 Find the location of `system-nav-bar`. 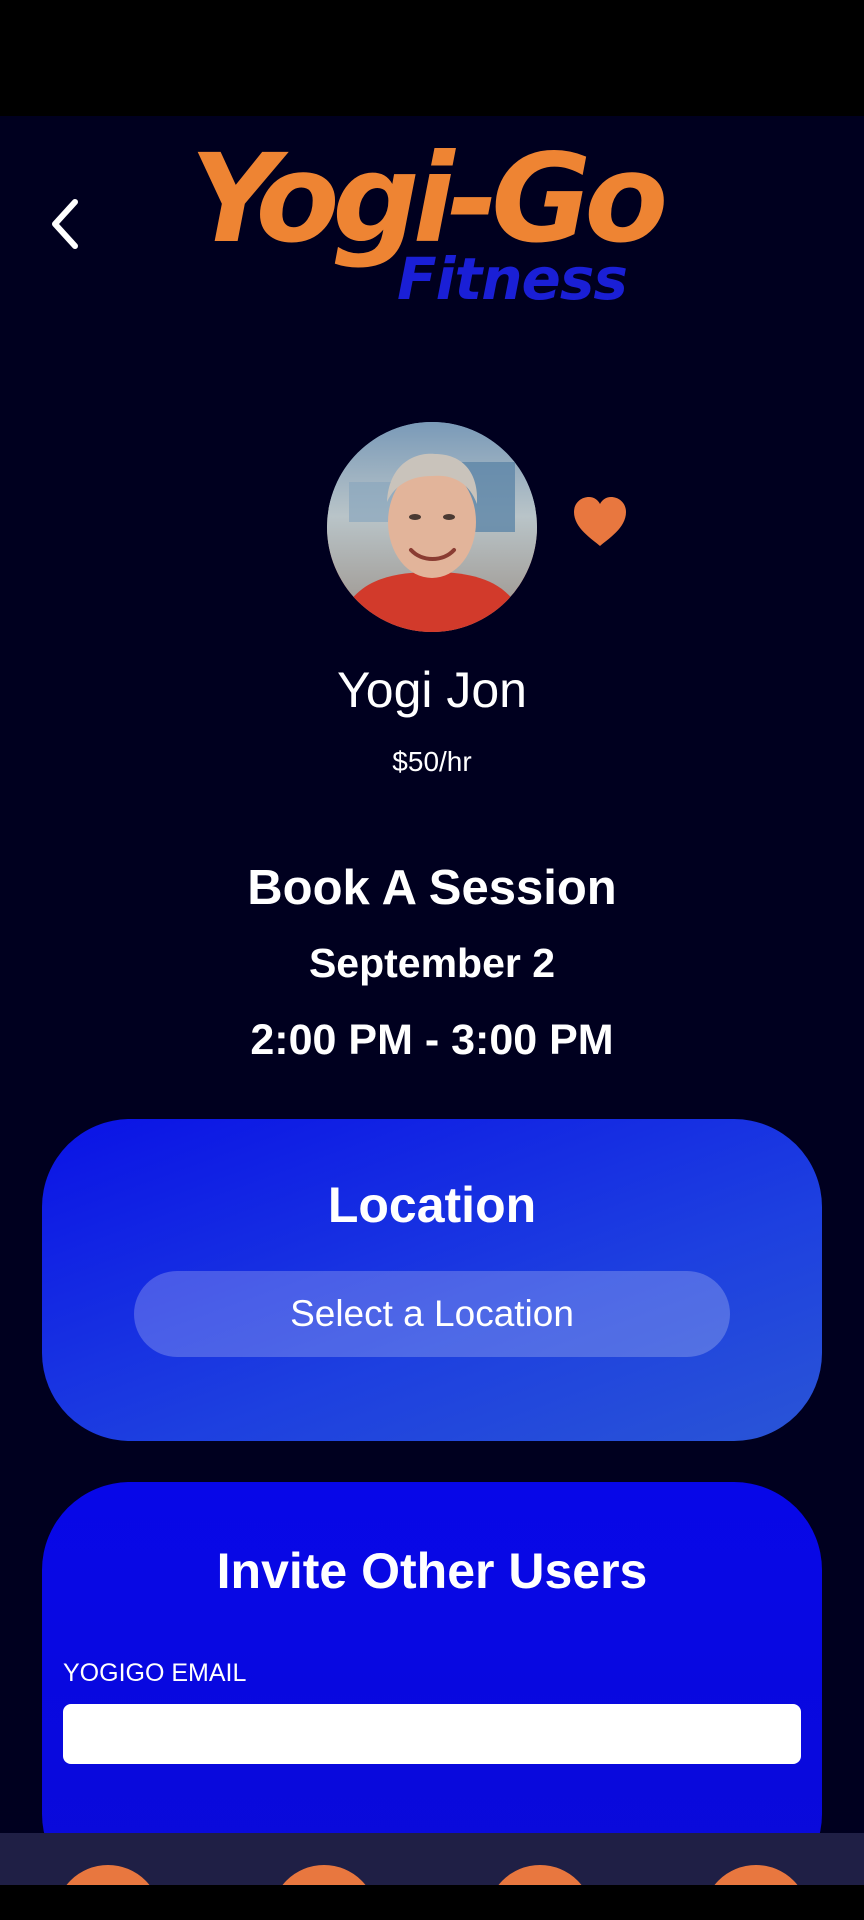

system-nav-bar is located at coordinates (432, 1902).